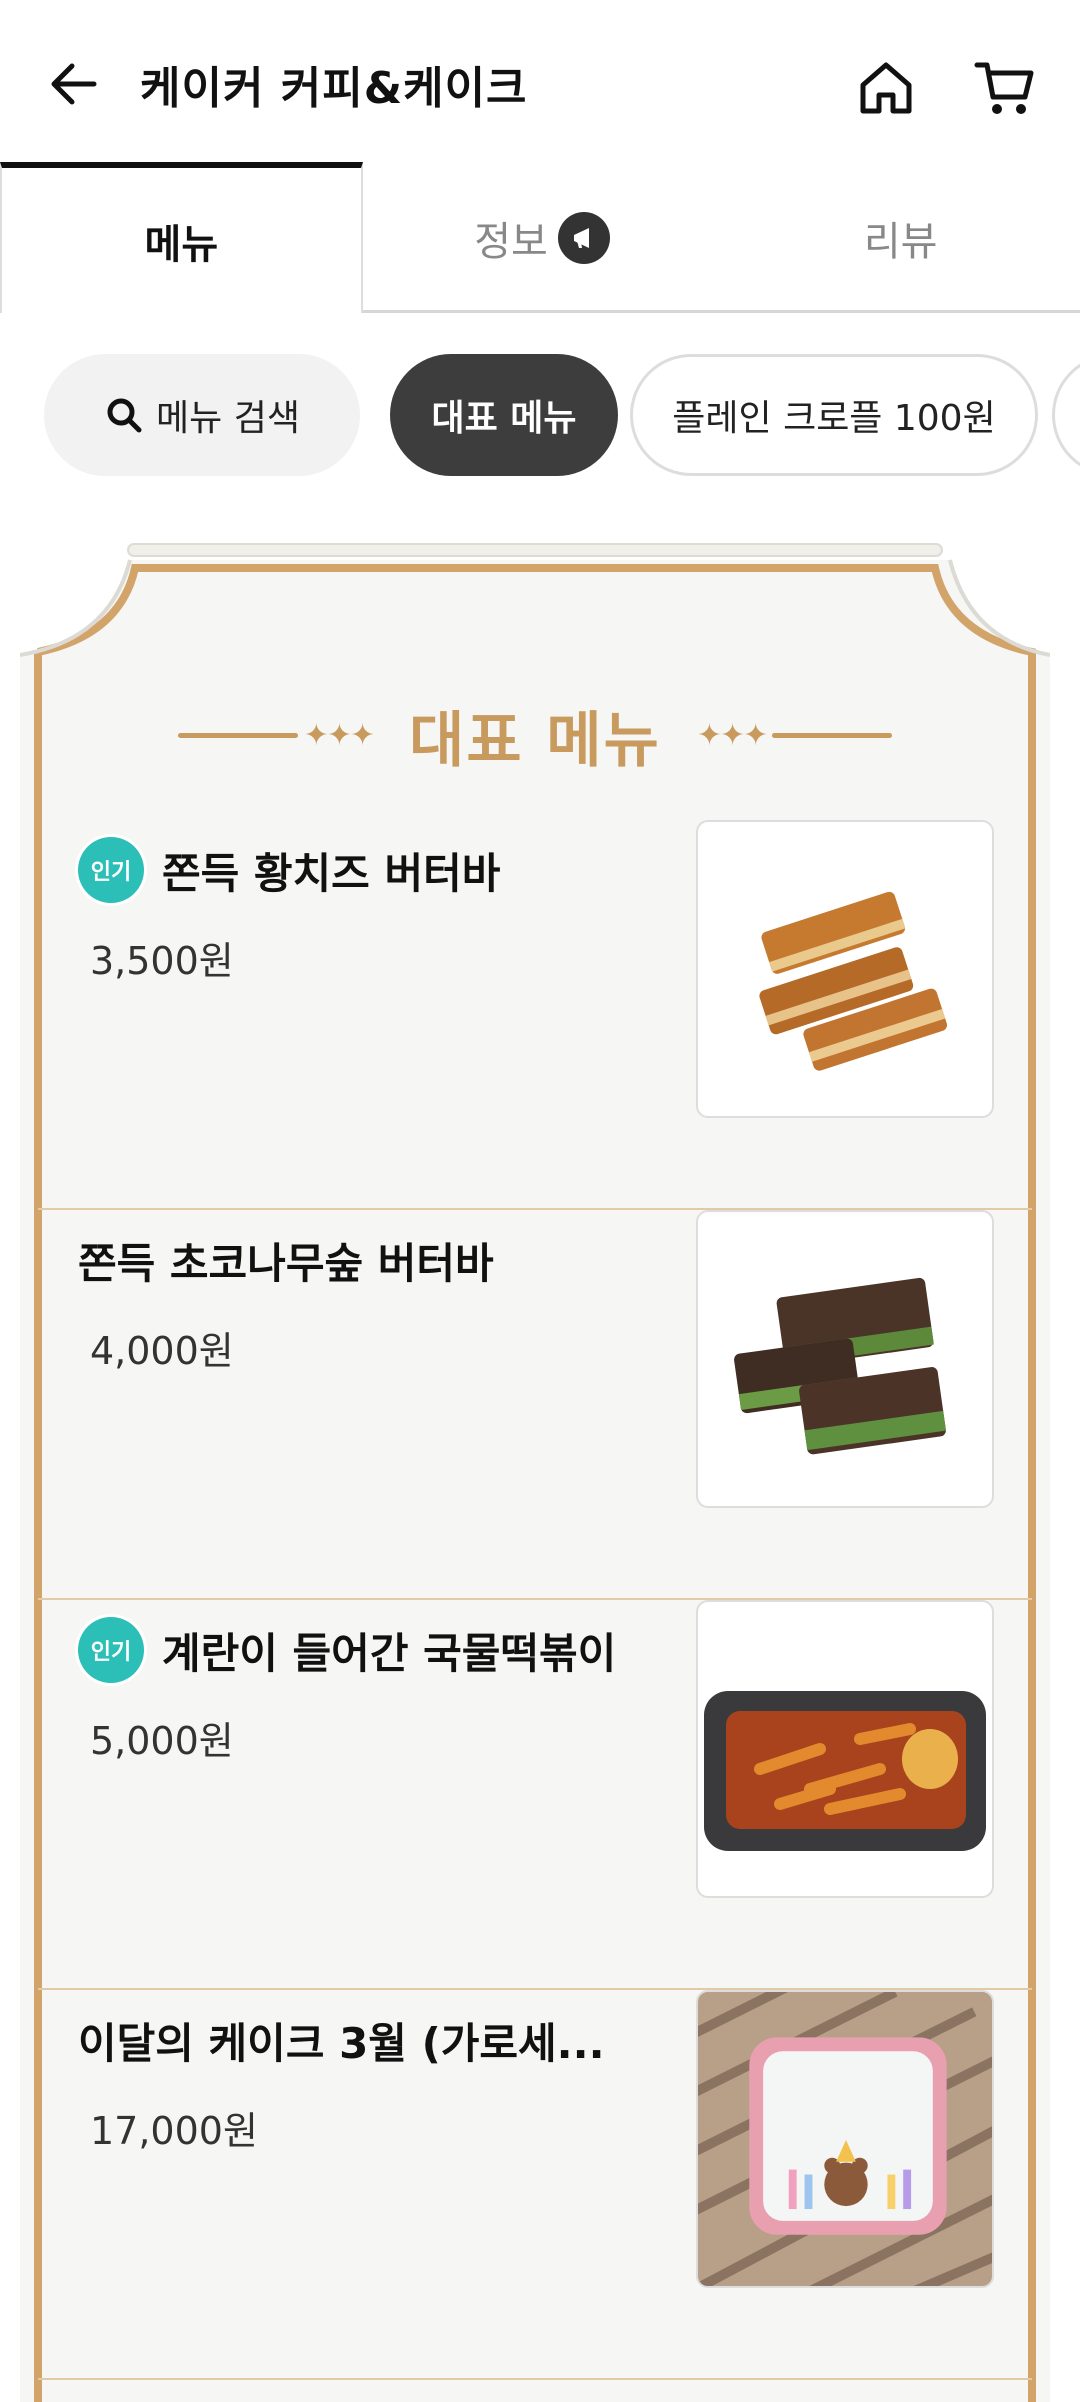 This screenshot has height=2402, width=1080. I want to click on menu-item-price: 17,000원, so click(174, 2131).